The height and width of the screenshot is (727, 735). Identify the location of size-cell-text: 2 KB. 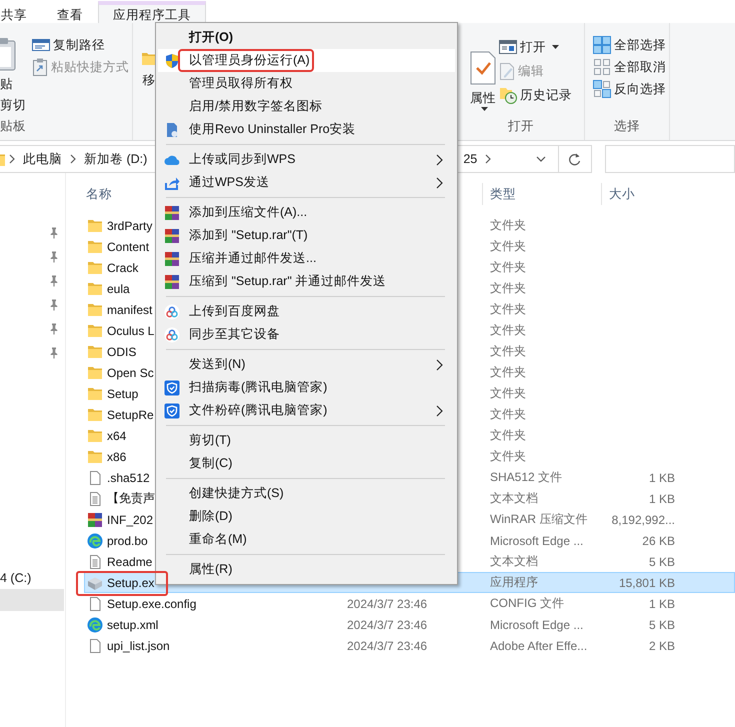
(662, 645).